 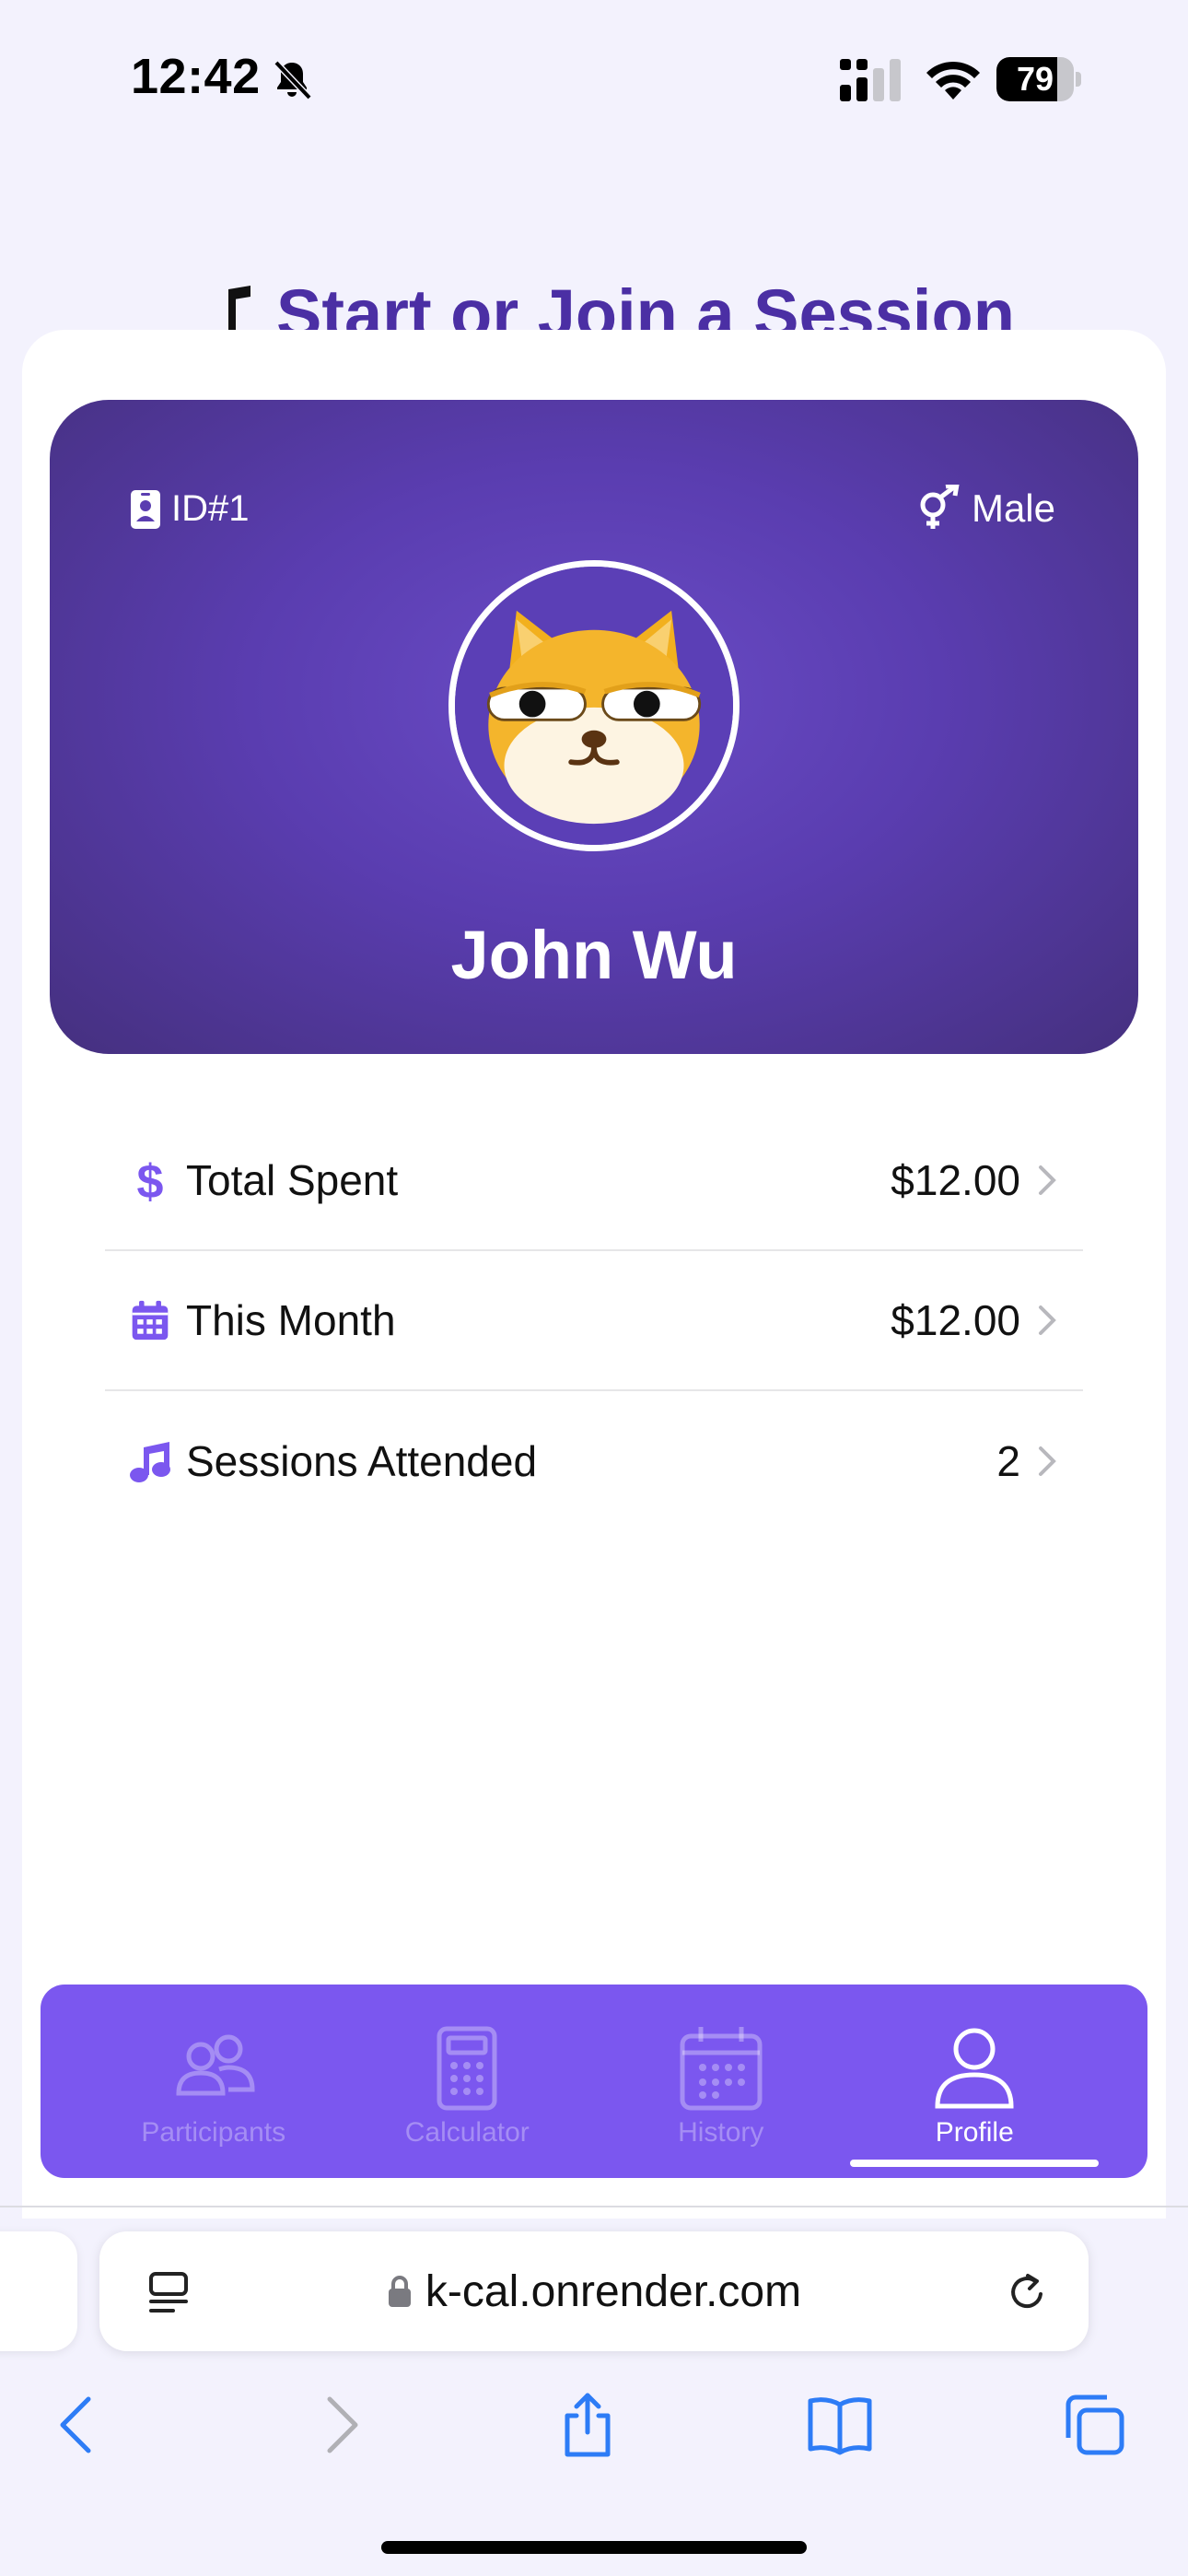 I want to click on gender-label: Male, so click(x=1013, y=508).